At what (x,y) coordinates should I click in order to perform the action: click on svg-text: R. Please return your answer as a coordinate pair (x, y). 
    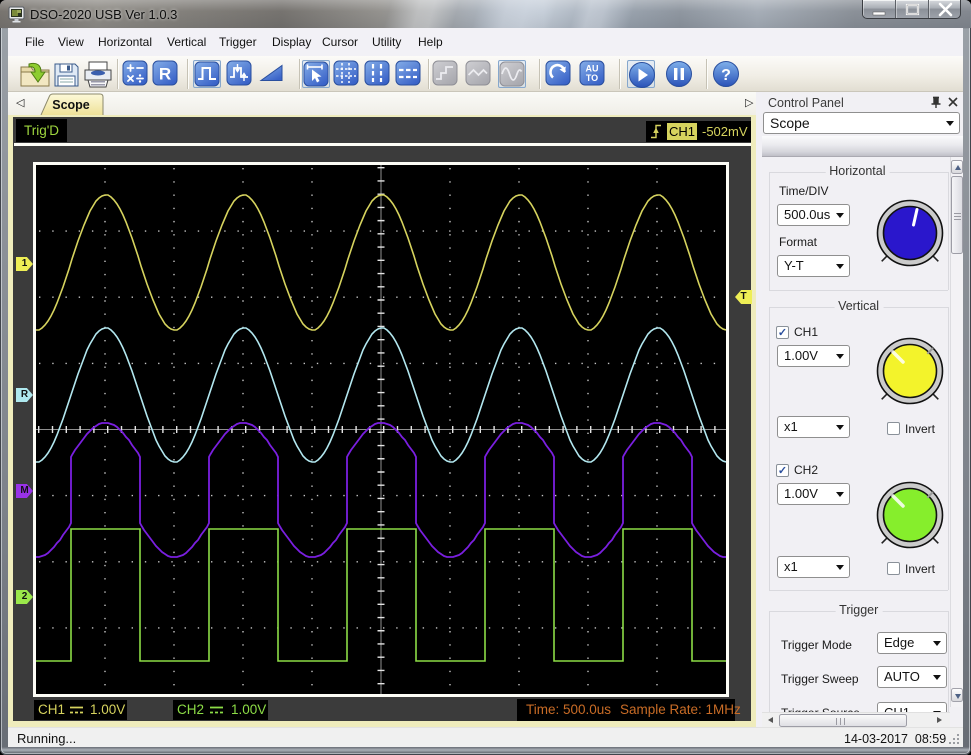
    Looking at the image, I should click on (165, 74).